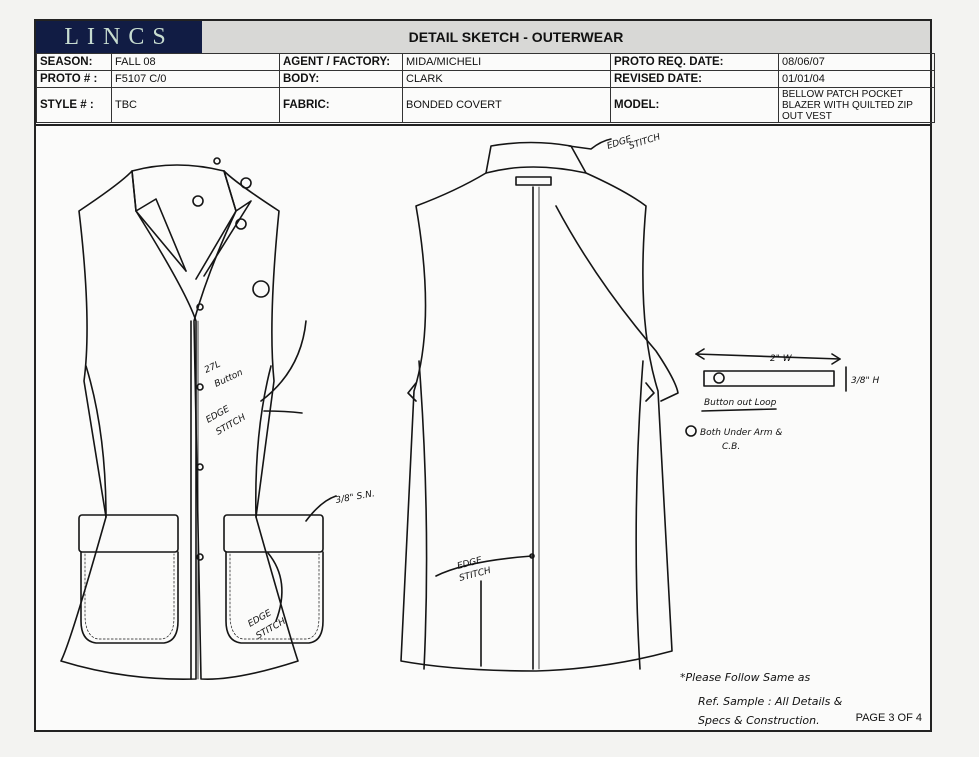 The height and width of the screenshot is (757, 979). What do you see at coordinates (740, 403) in the screenshot?
I see `loop-label: Button out Loop` at bounding box center [740, 403].